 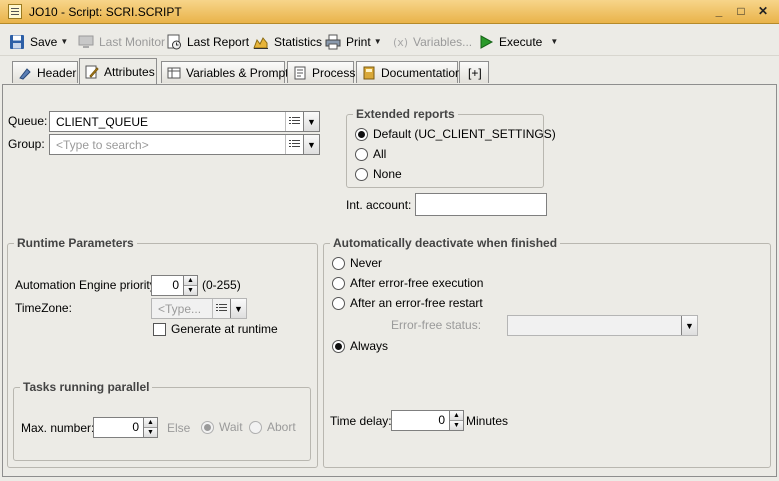 What do you see at coordinates (222, 427) in the screenshot?
I see `wait-radio: Wait` at bounding box center [222, 427].